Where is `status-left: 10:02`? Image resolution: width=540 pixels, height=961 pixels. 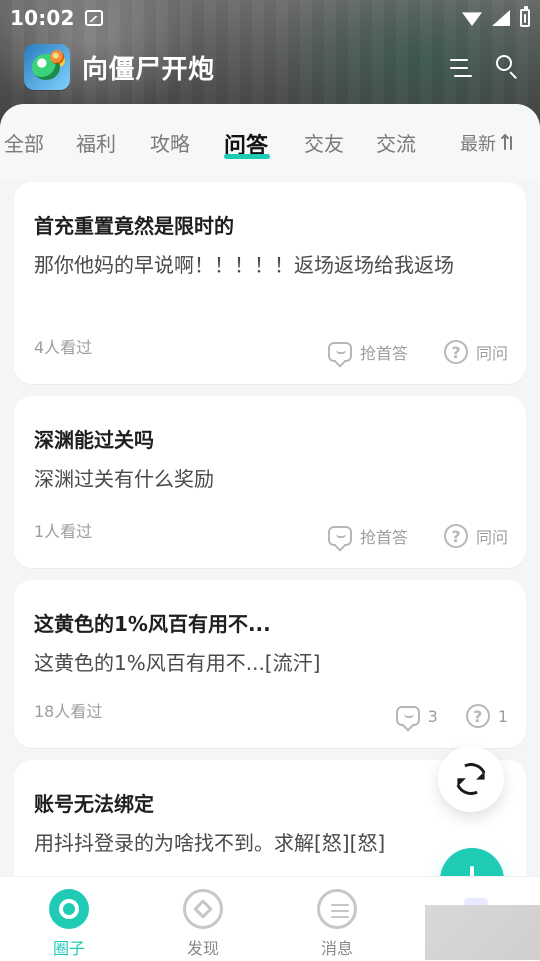 status-left: 10:02 is located at coordinates (56, 18).